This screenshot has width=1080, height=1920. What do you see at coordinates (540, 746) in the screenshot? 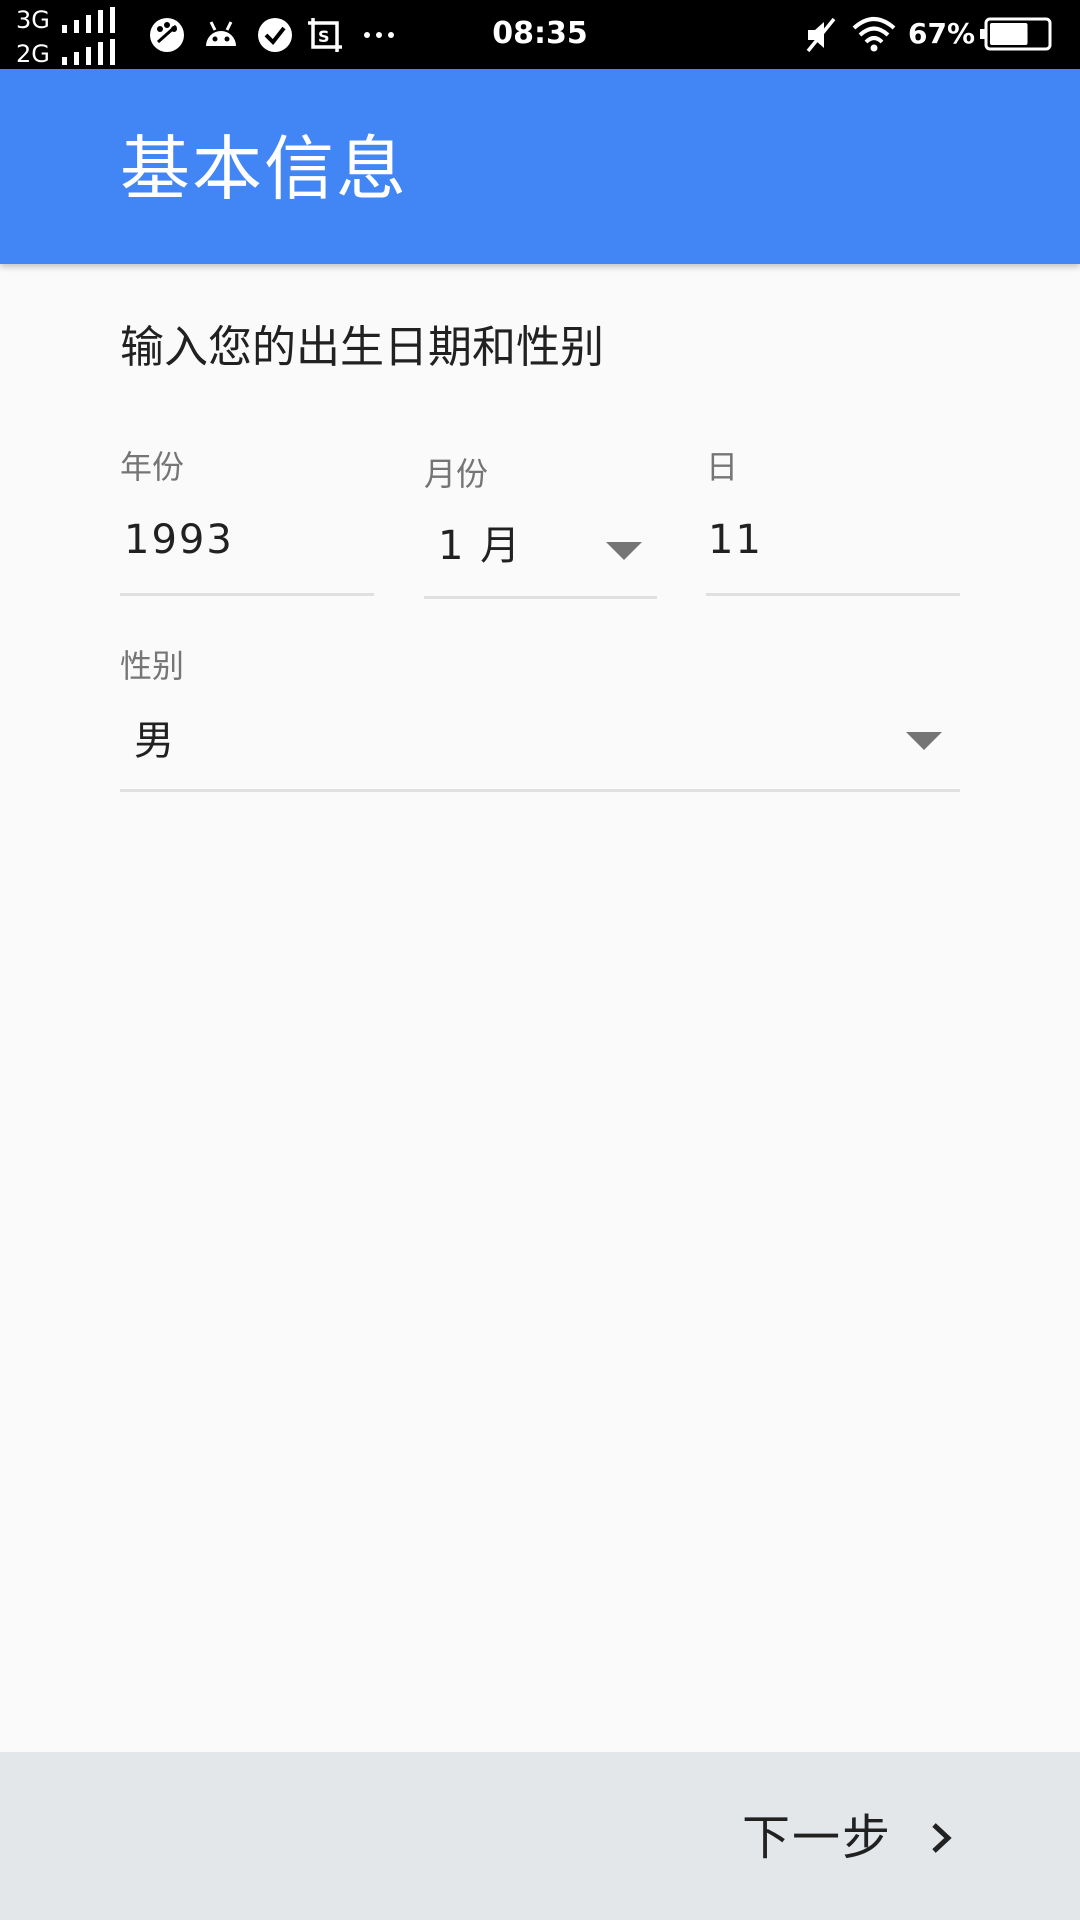
I see `gender-dropdown: 男` at bounding box center [540, 746].